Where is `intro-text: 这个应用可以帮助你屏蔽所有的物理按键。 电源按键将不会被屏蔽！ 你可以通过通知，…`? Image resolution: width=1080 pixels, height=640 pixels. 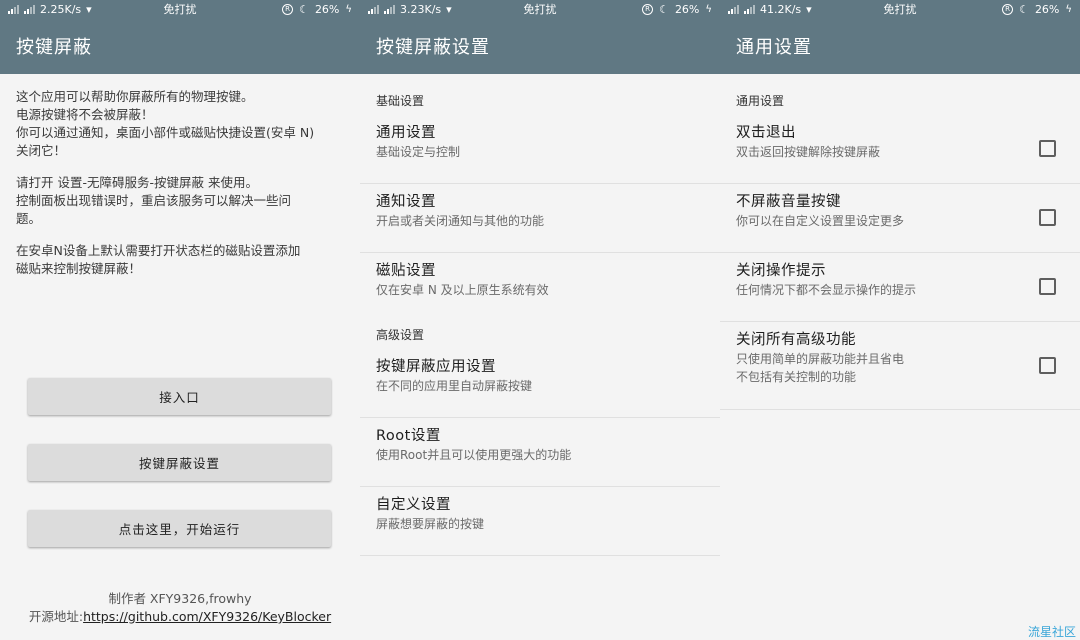
intro-text: 这个应用可以帮助你屏蔽所有的物理按键。 电源按键将不会被屏蔽！ 你可以通过通知，… is located at coordinates (180, 176).